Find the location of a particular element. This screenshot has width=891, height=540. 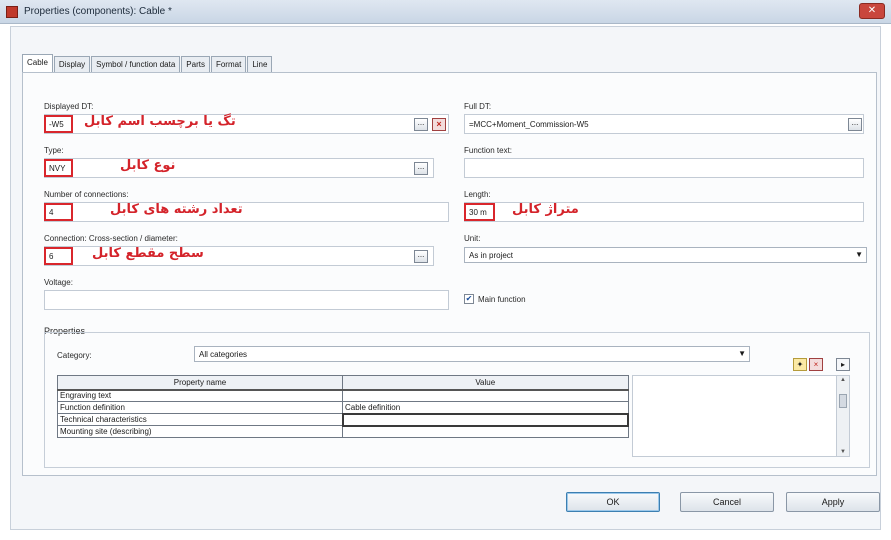

length-annotation: متراژ کابل is located at coordinates (545, 209).